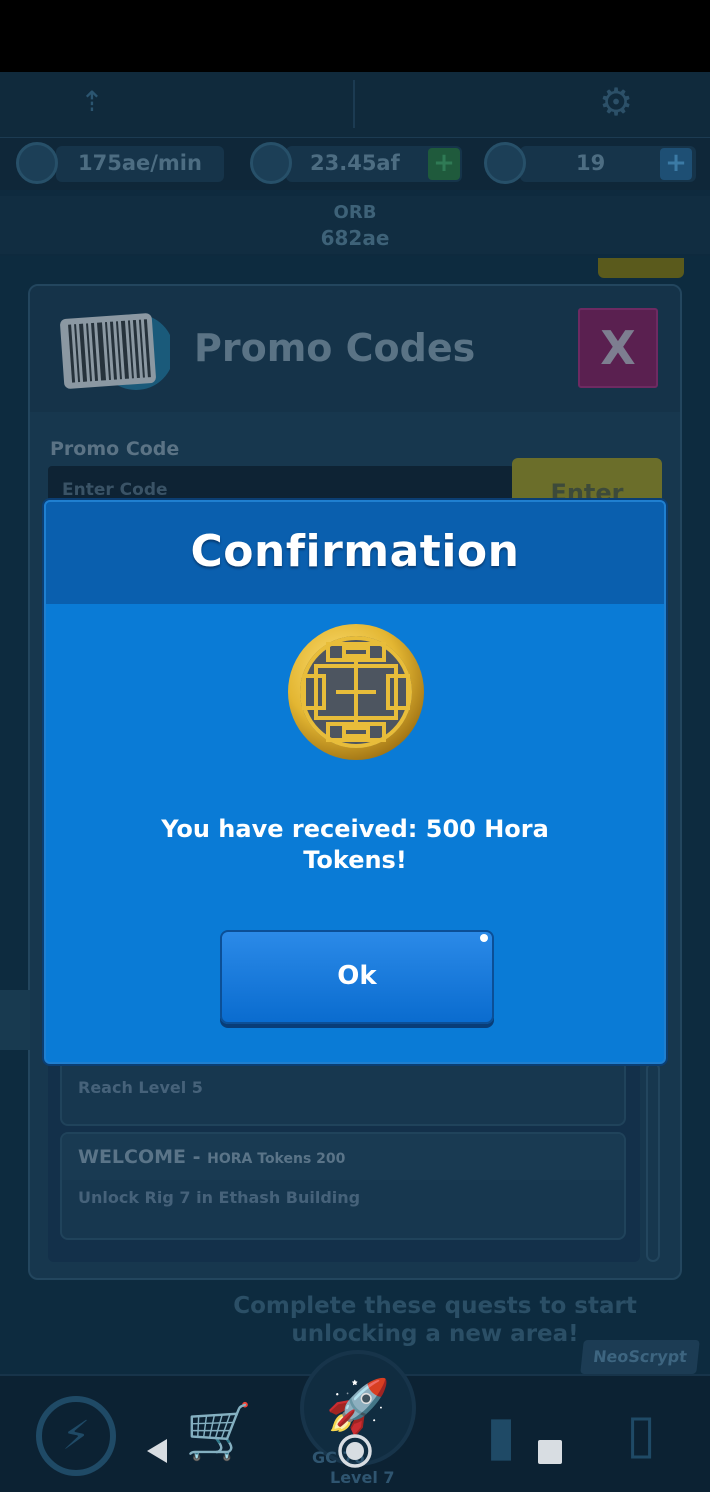  What do you see at coordinates (355, 36) in the screenshot?
I see `status-bar` at bounding box center [355, 36].